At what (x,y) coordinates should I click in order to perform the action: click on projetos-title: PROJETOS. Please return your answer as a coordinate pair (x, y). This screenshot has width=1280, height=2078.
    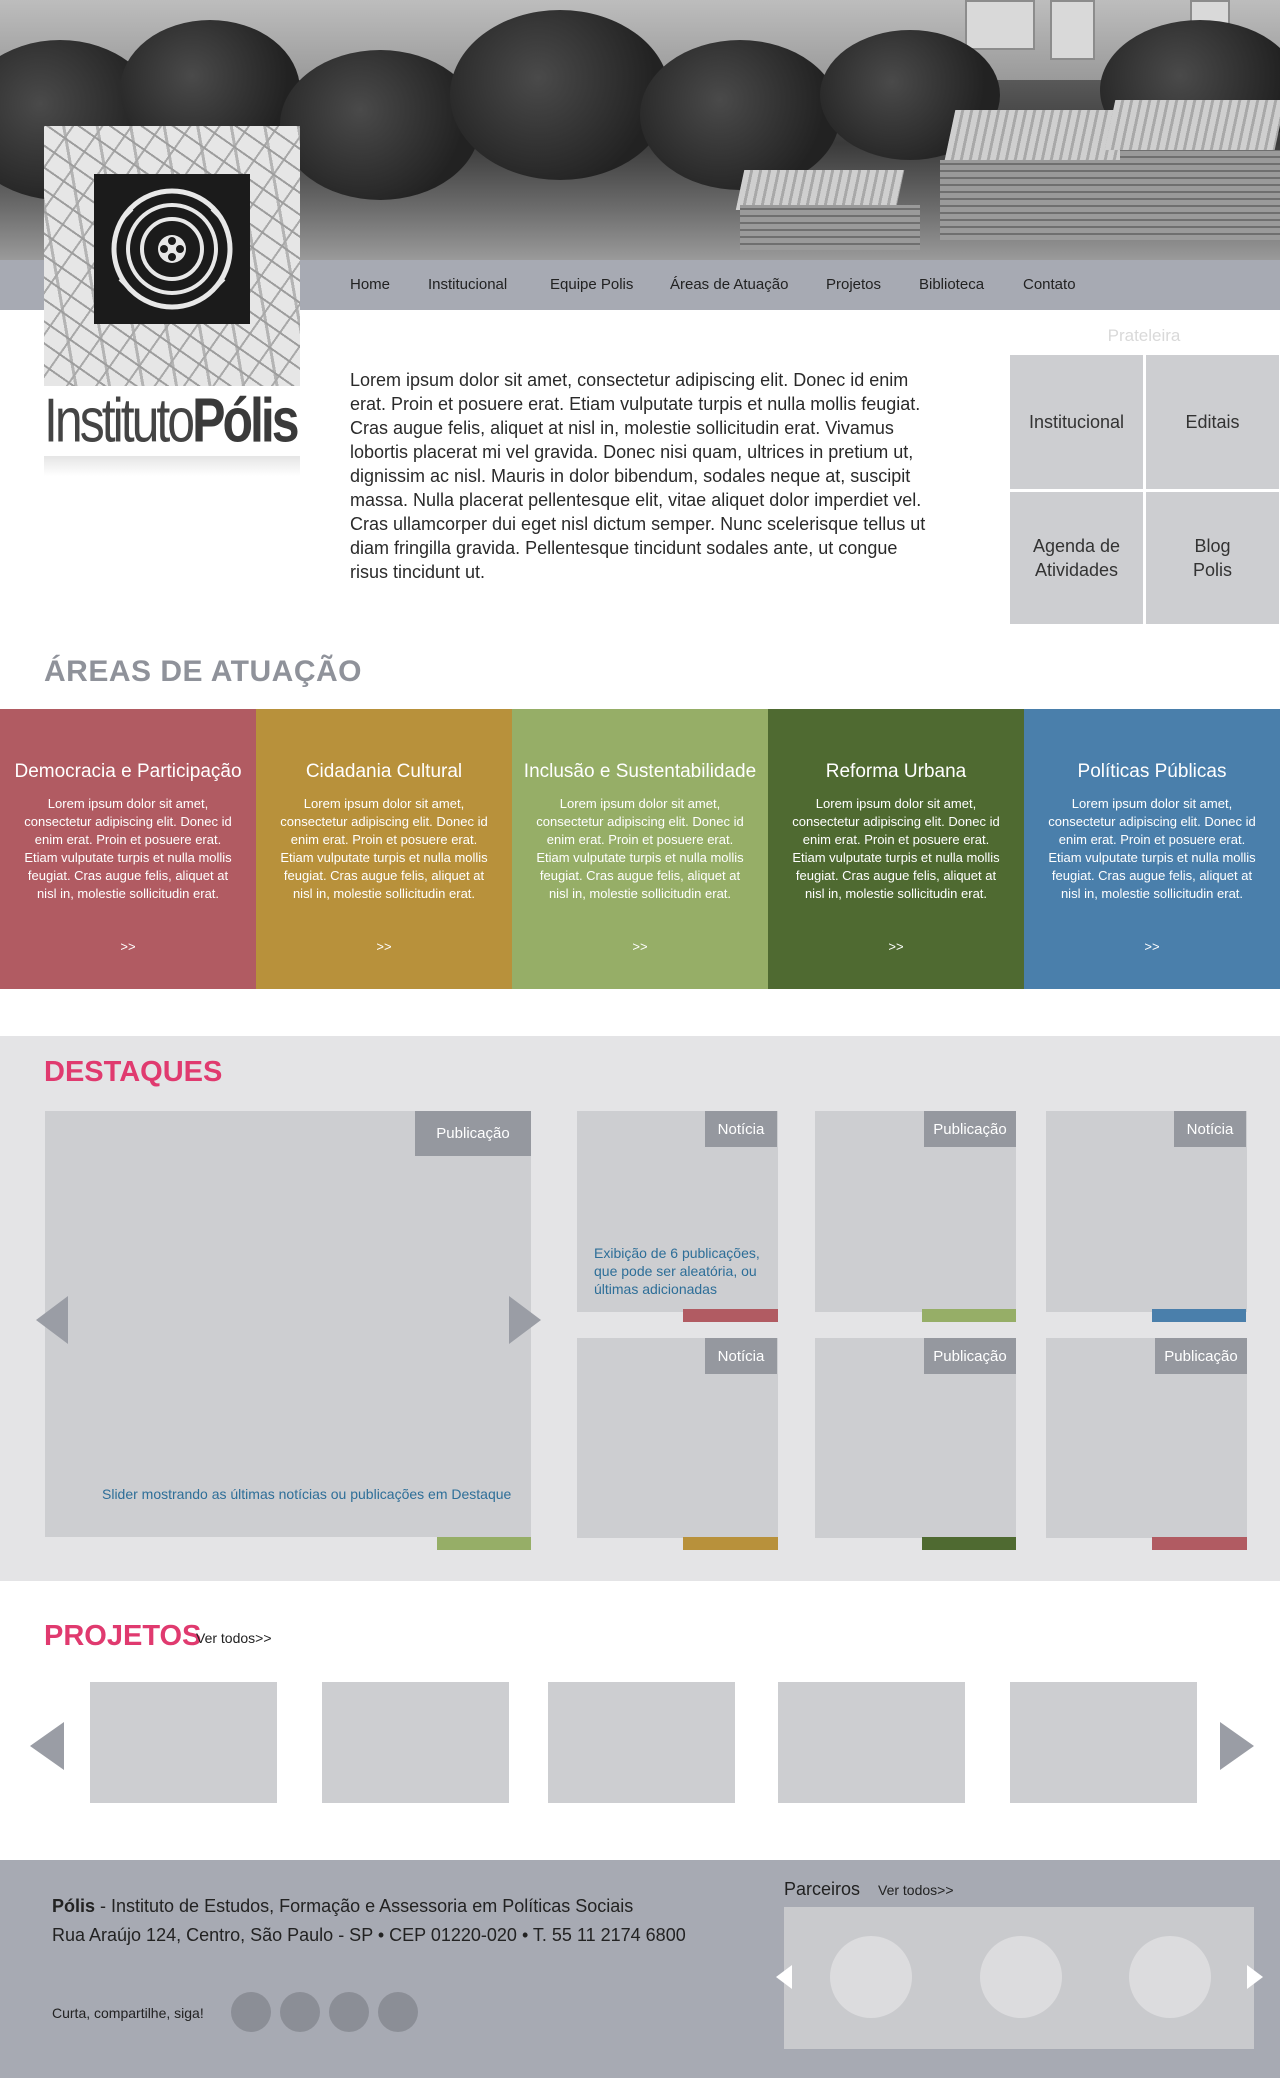
    Looking at the image, I should click on (123, 1636).